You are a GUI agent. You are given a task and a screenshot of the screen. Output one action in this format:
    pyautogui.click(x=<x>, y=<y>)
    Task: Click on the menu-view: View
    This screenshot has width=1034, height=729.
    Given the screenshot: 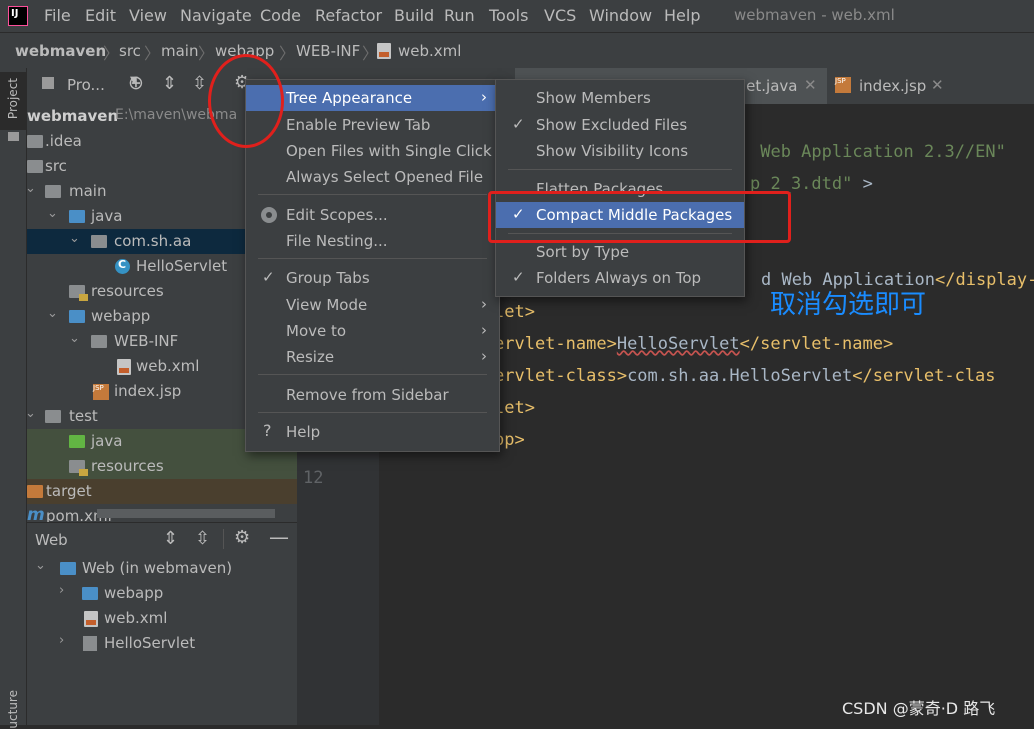 What is the action you would take?
    pyautogui.click(x=148, y=15)
    